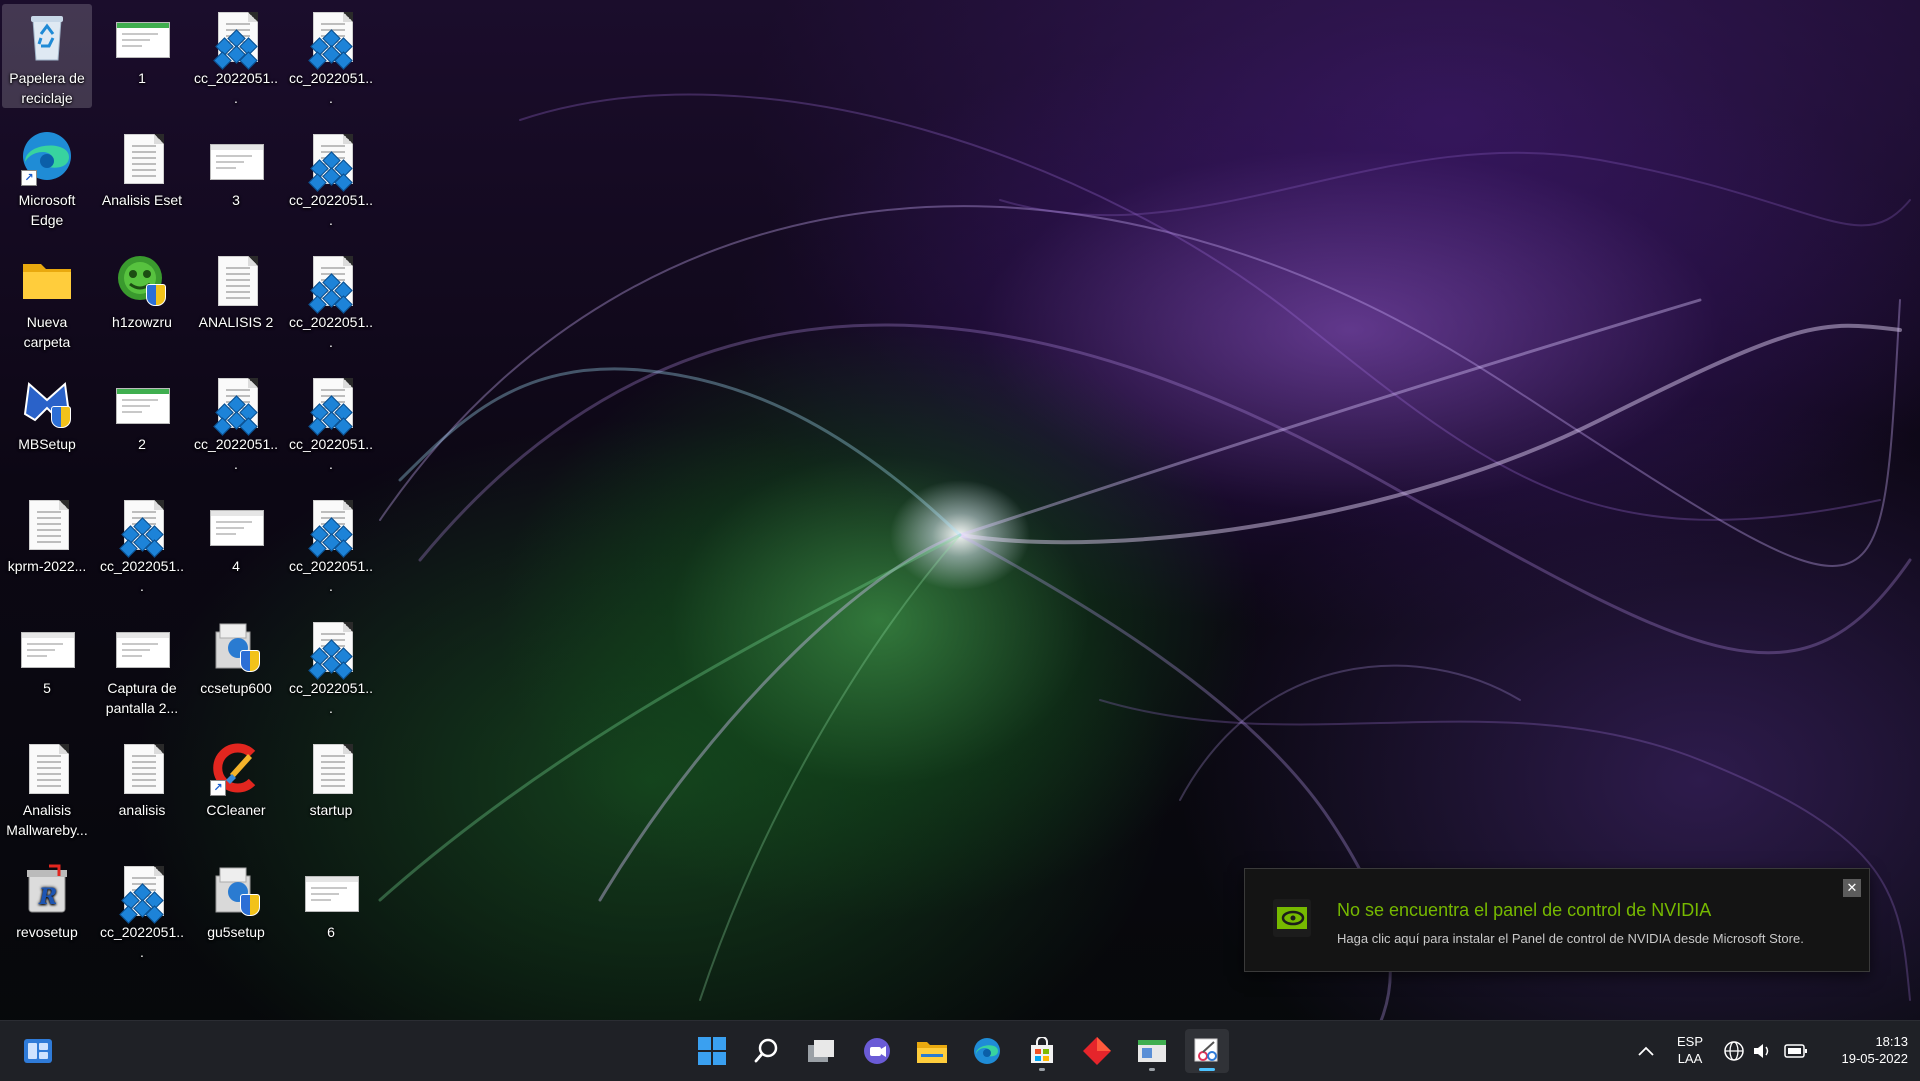 This screenshot has height=1081, width=1920. What do you see at coordinates (331, 810) in the screenshot?
I see `desktop-icon-label: startup` at bounding box center [331, 810].